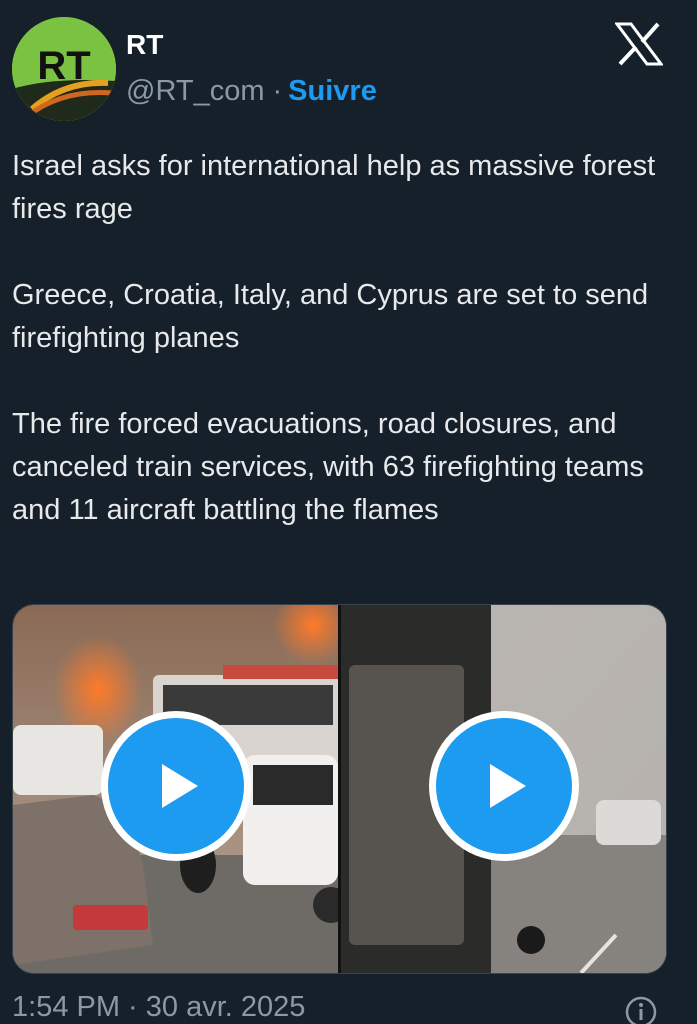 The width and height of the screenshot is (697, 1024). I want to click on info-icon, so click(641, 1009).